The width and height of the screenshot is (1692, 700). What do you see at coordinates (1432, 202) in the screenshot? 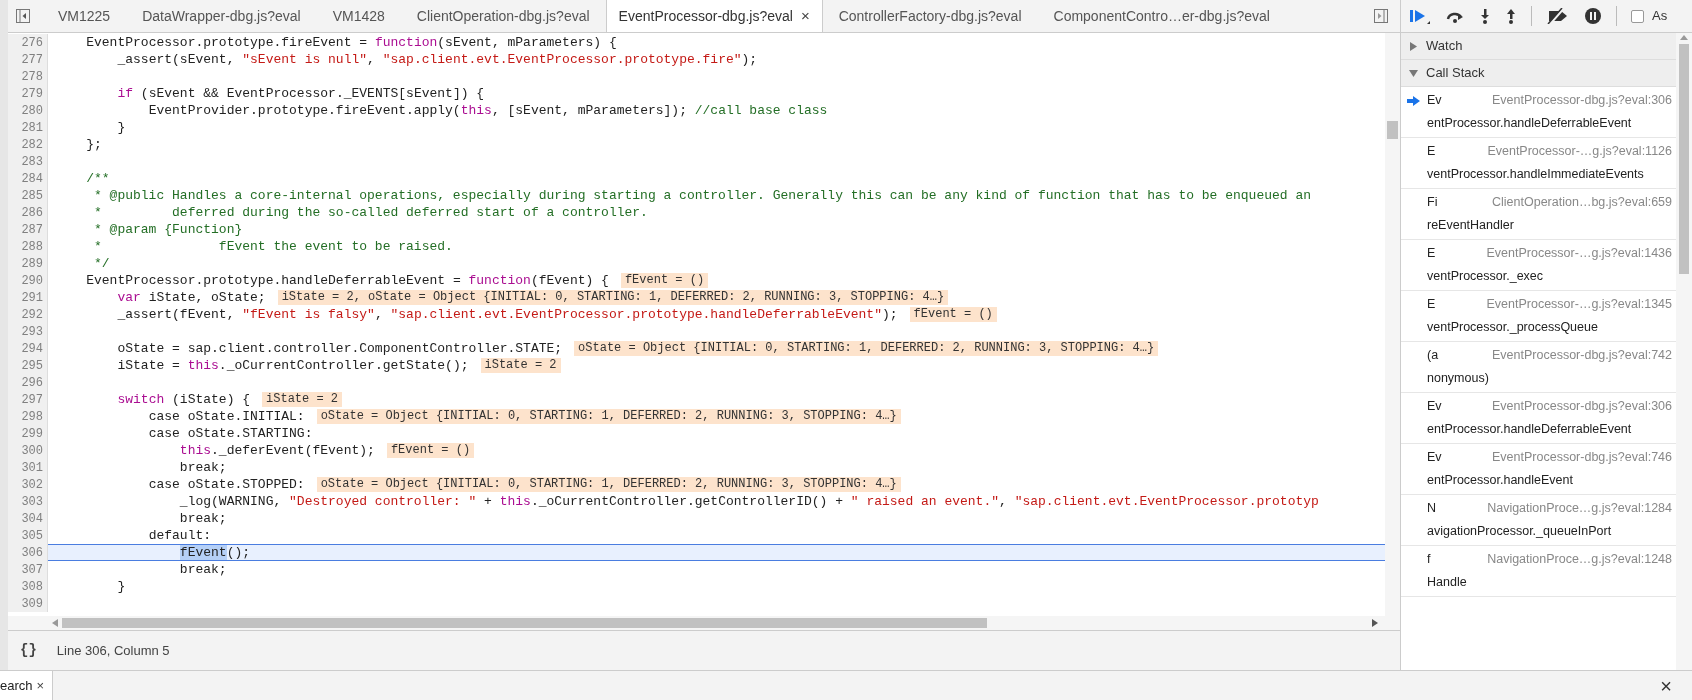
I see `frame-function-name: Fi` at bounding box center [1432, 202].